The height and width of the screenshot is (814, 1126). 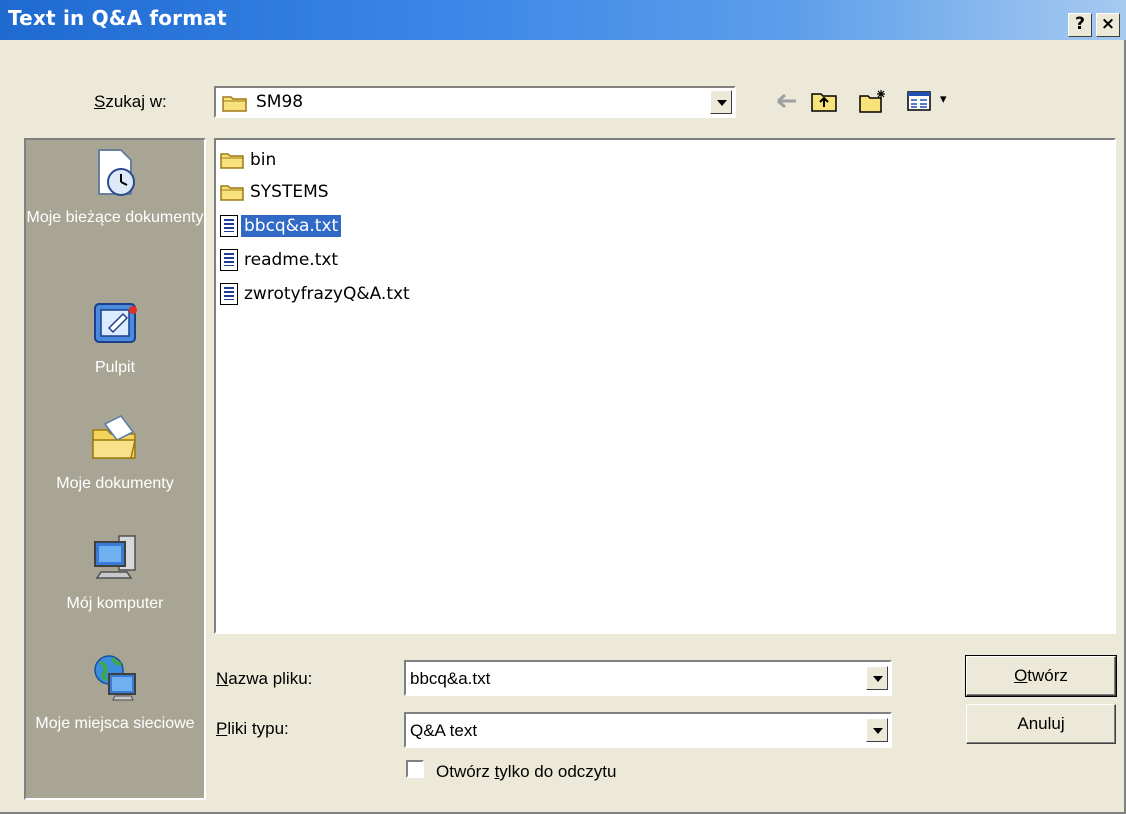 I want to click on file-name: bbcq&a.txt, so click(x=291, y=226).